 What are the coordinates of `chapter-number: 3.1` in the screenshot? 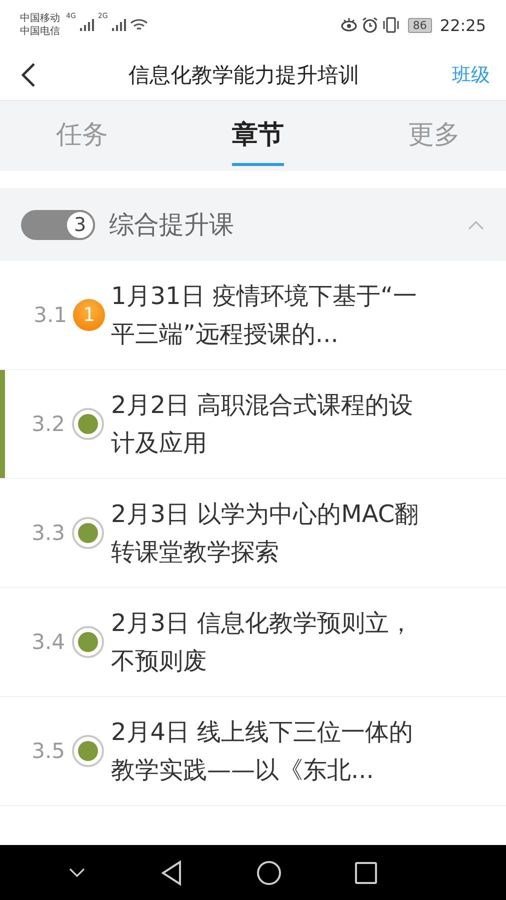 It's located at (50, 315).